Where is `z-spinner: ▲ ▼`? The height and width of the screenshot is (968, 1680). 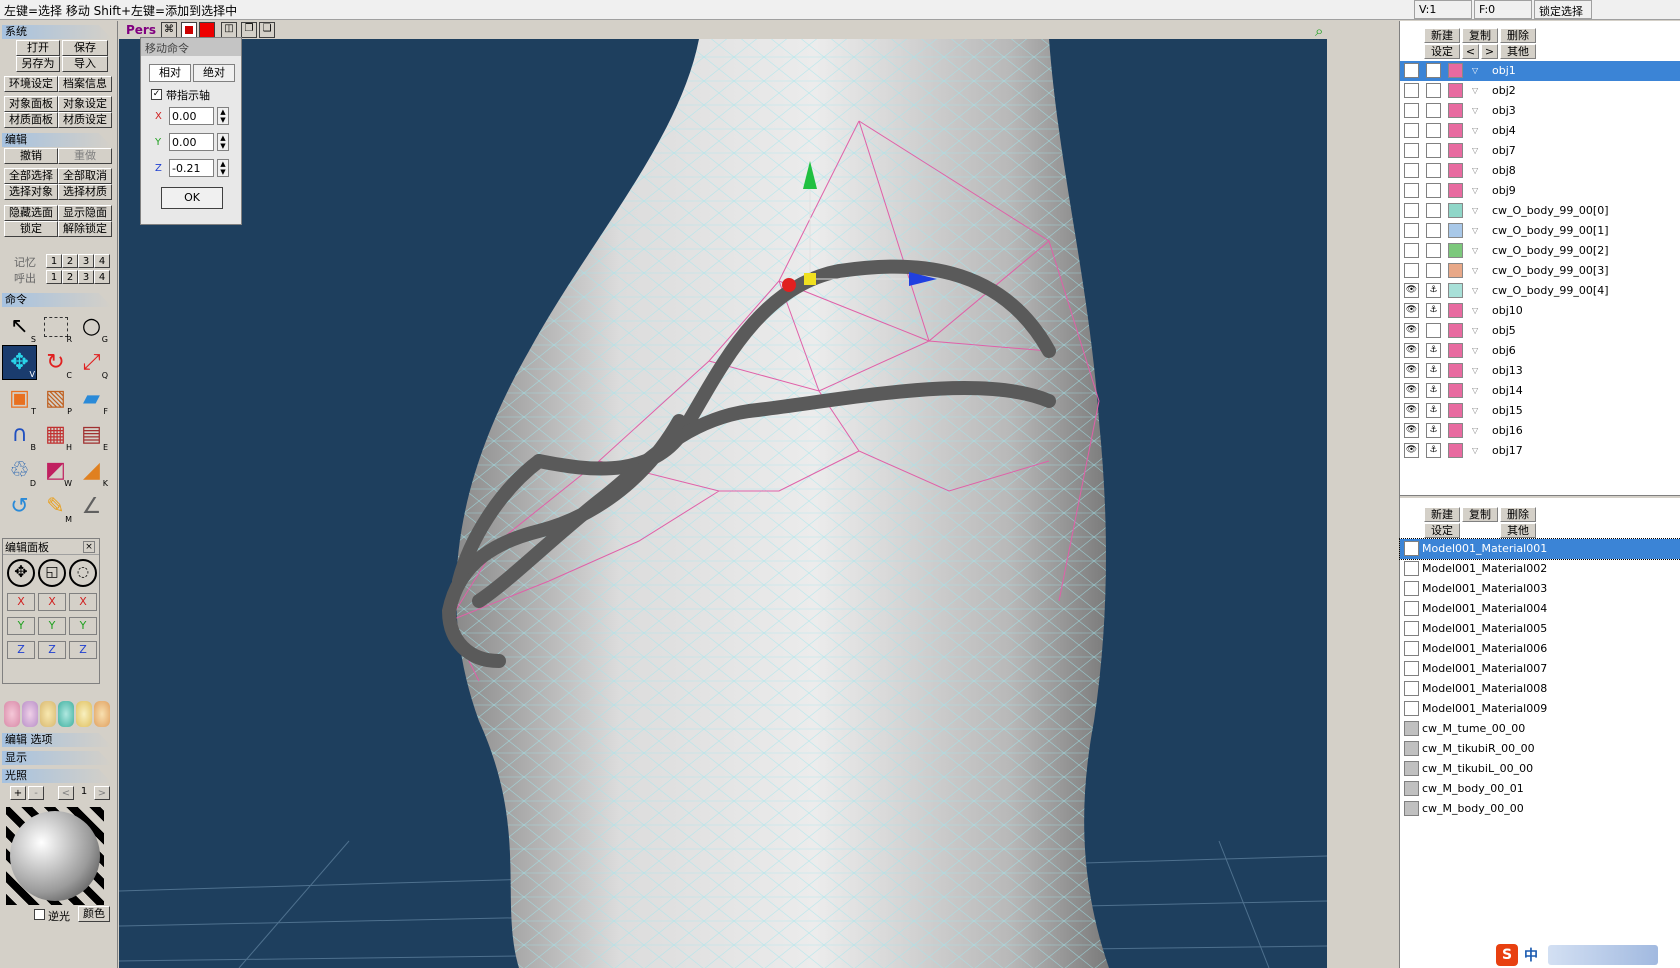
z-spinner: ▲ ▼ is located at coordinates (223, 168).